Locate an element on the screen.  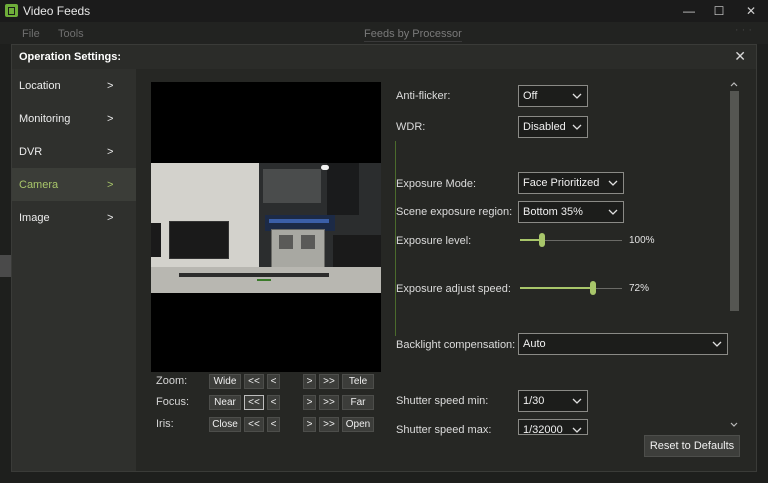
scrollbar-thumb is located at coordinates (734, 201).